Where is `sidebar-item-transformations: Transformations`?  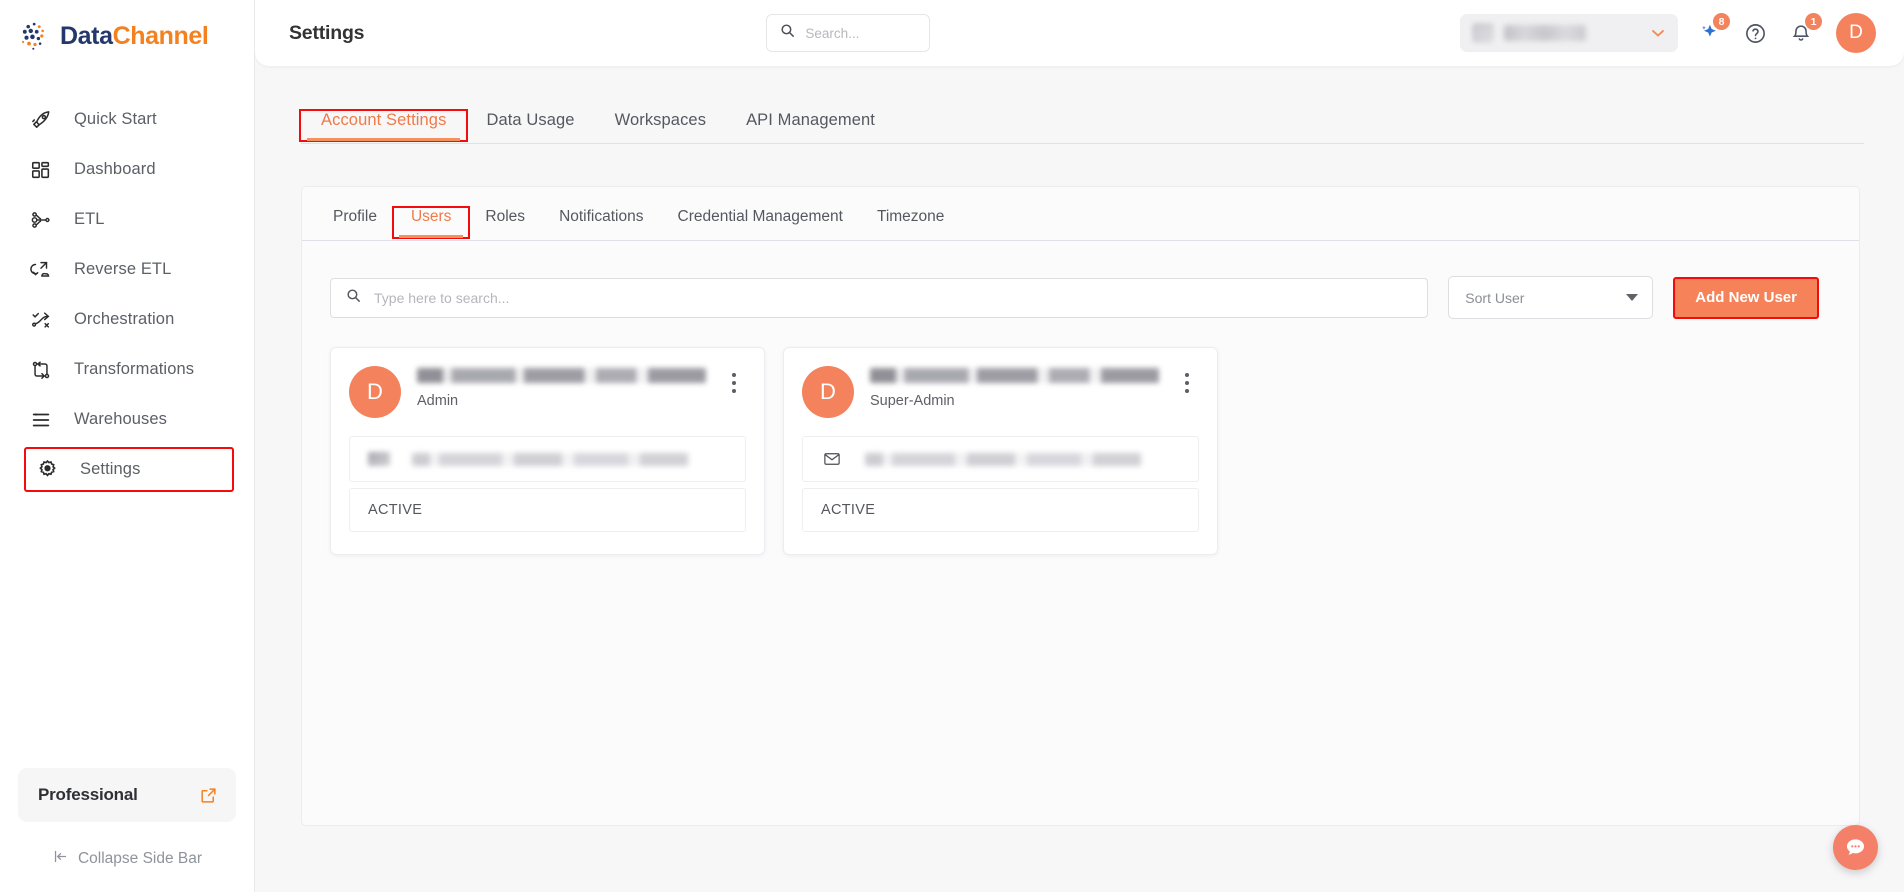
sidebar-item-transformations: Transformations is located at coordinates (127, 369).